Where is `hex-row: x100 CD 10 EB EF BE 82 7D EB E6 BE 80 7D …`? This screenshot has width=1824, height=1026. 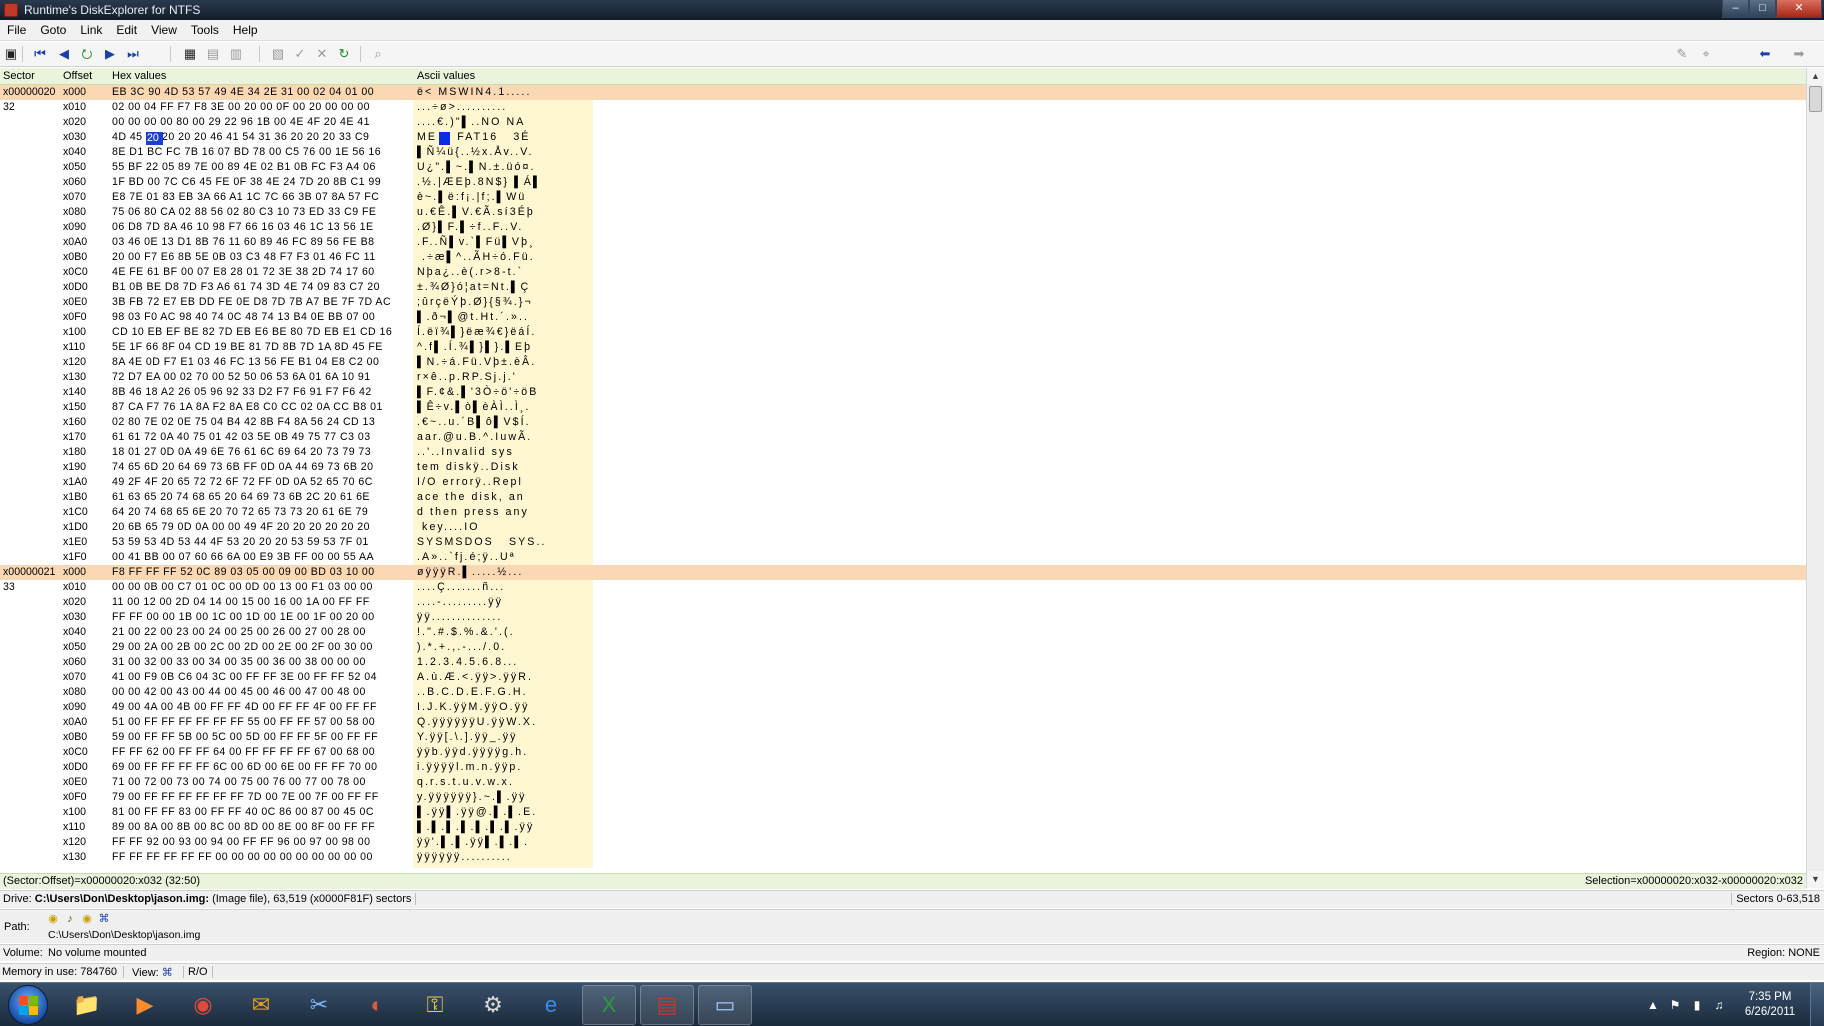
hex-row: x100 CD 10 EB EF BE 82 7D EB E6 BE 80 7D … is located at coordinates (903, 332).